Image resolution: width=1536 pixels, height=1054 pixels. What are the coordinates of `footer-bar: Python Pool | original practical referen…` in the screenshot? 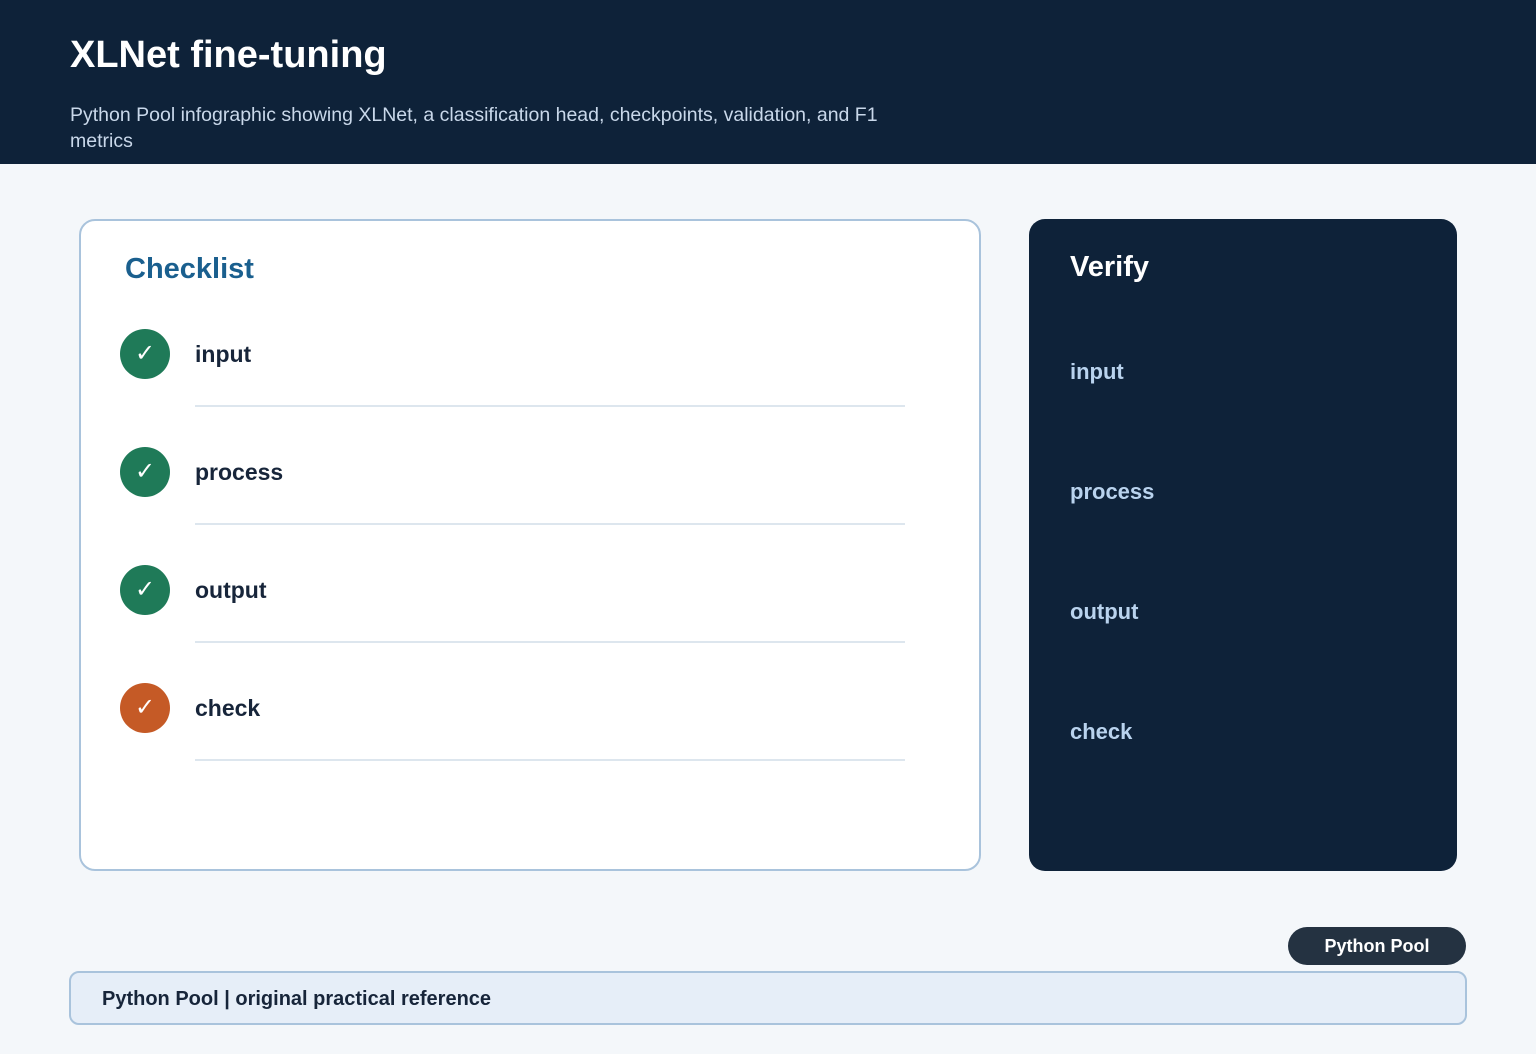 It's located at (768, 998).